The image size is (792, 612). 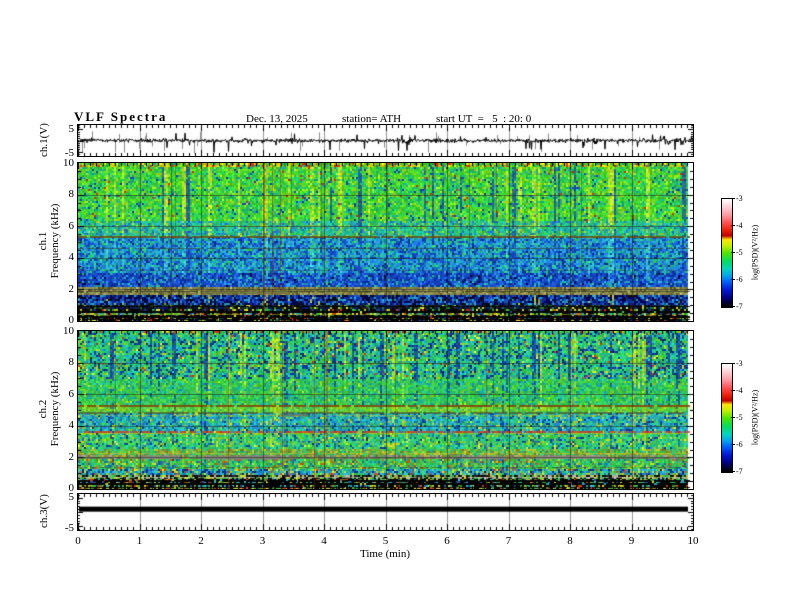 I want to click on ch1-waveform-canvas, so click(x=385, y=140).